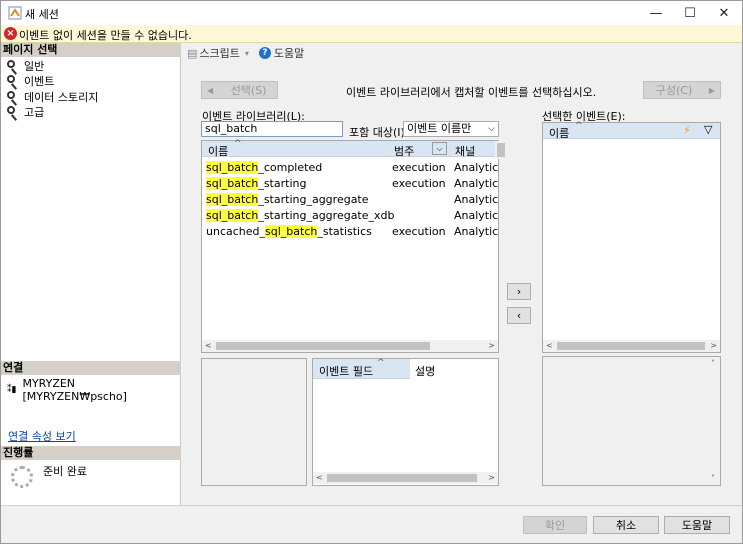 The height and width of the screenshot is (544, 743). I want to click on table-header: 이름 ^ 범주 ⌵ 채널, so click(348, 149).